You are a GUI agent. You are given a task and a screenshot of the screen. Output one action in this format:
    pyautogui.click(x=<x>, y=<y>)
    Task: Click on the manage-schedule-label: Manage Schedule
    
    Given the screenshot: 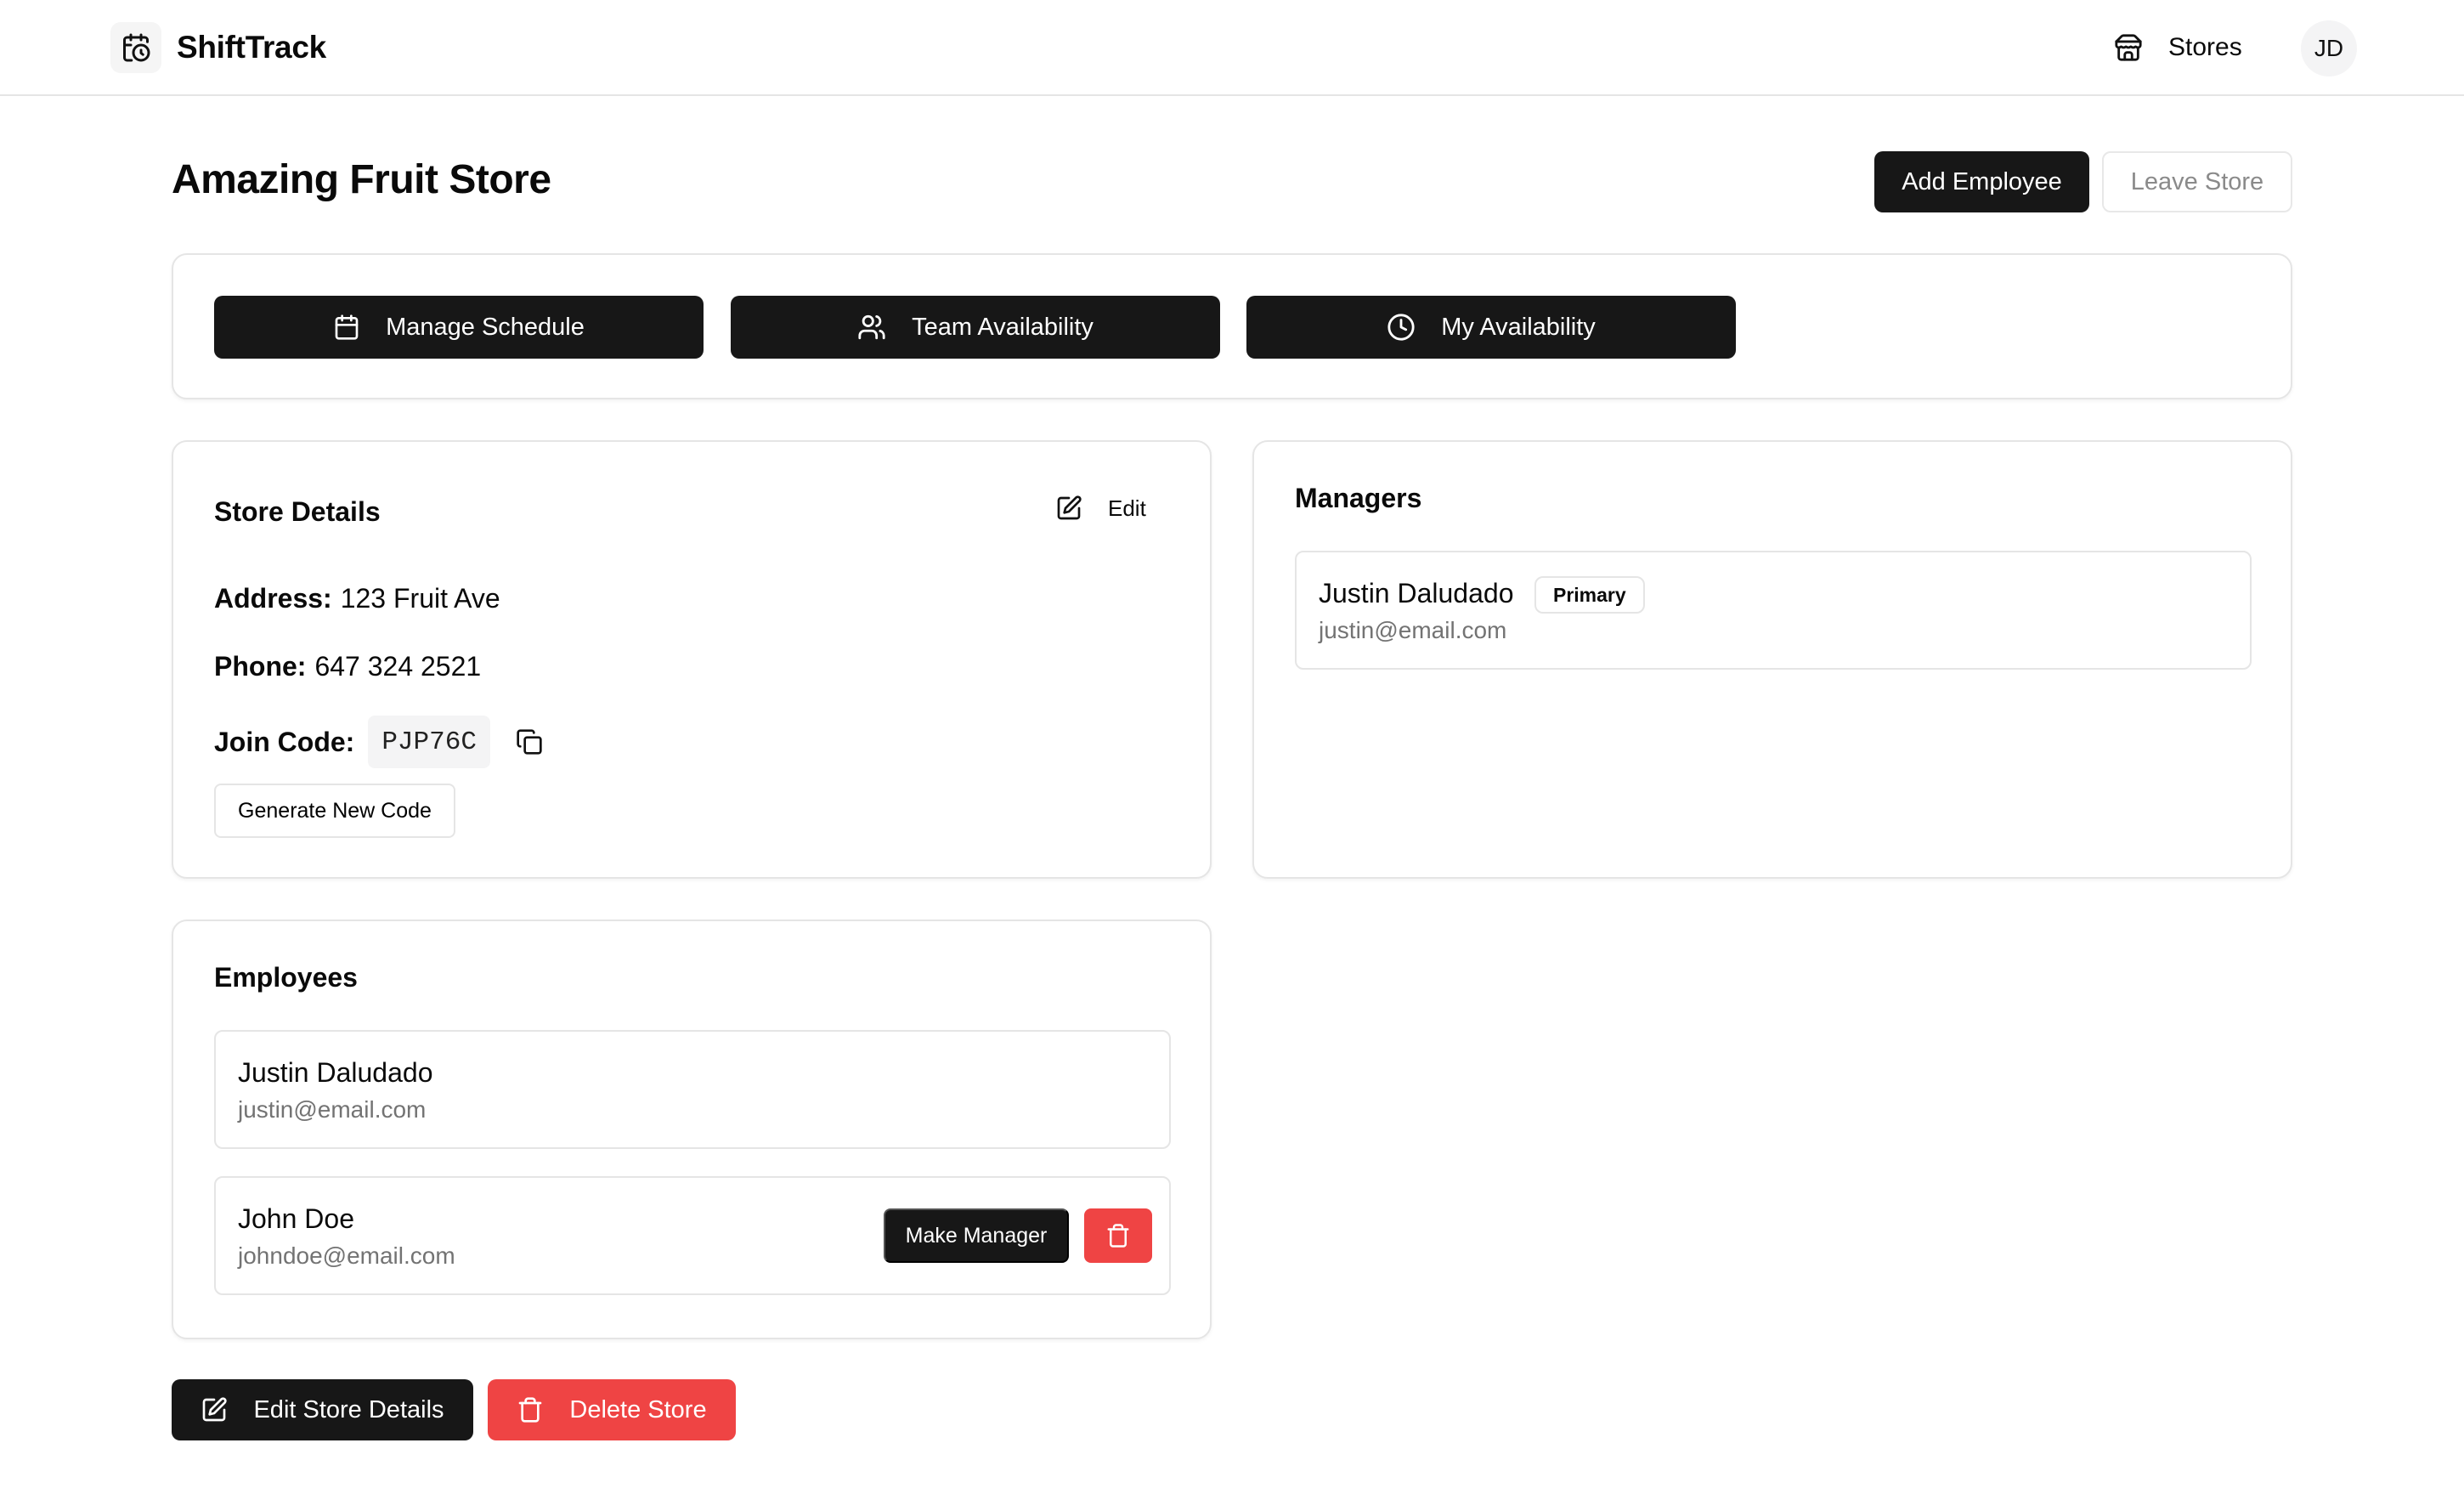 What is the action you would take?
    pyautogui.click(x=485, y=327)
    